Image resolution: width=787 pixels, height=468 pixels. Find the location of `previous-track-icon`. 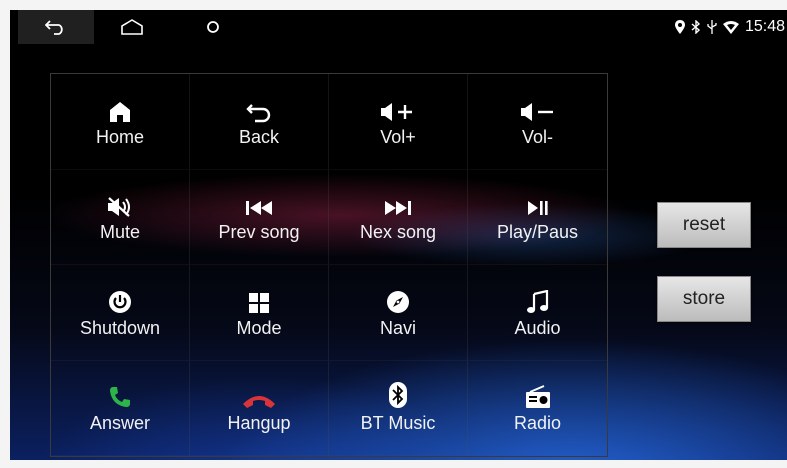

previous-track-icon is located at coordinates (259, 208).